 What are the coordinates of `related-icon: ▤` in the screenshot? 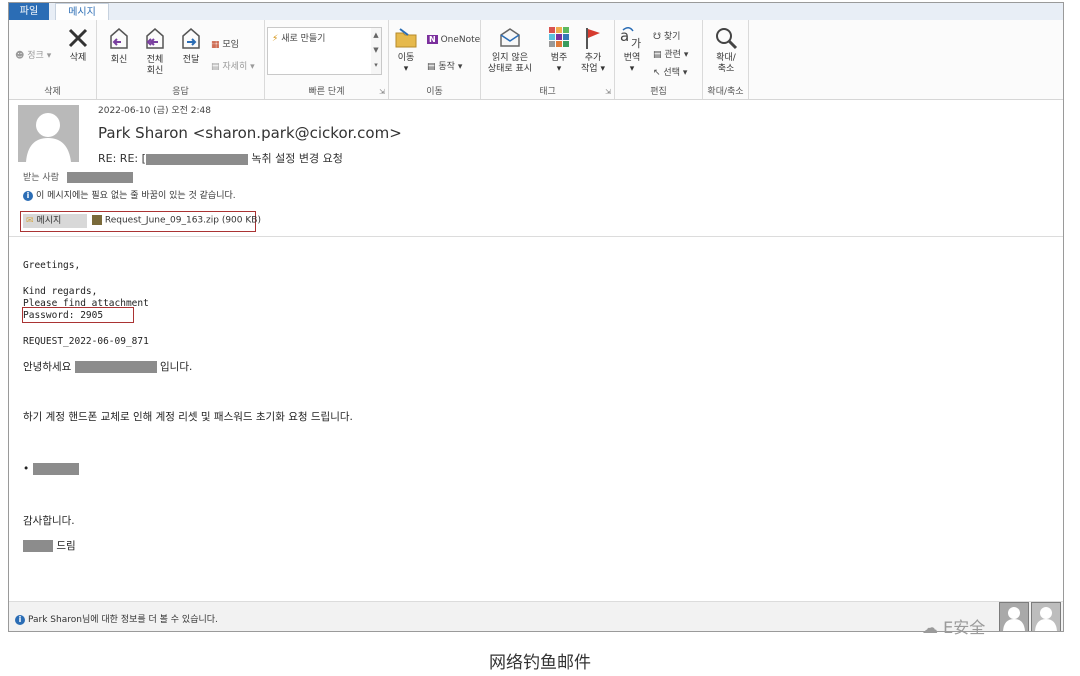 It's located at (657, 55).